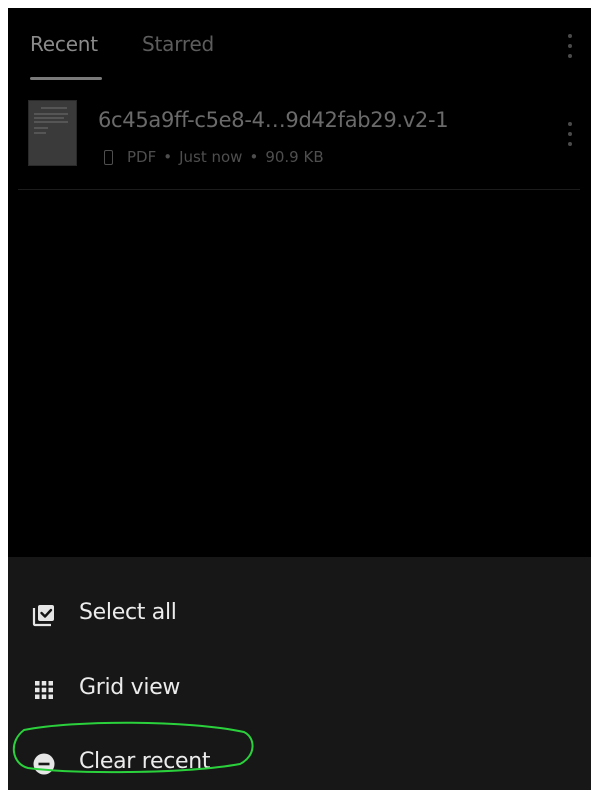 Image resolution: width=599 pixels, height=790 pixels. Describe the element at coordinates (273, 120) in the screenshot. I see `file-name: 6c45a9ff-c5e8-4…9d42fab29.v2-1` at that location.